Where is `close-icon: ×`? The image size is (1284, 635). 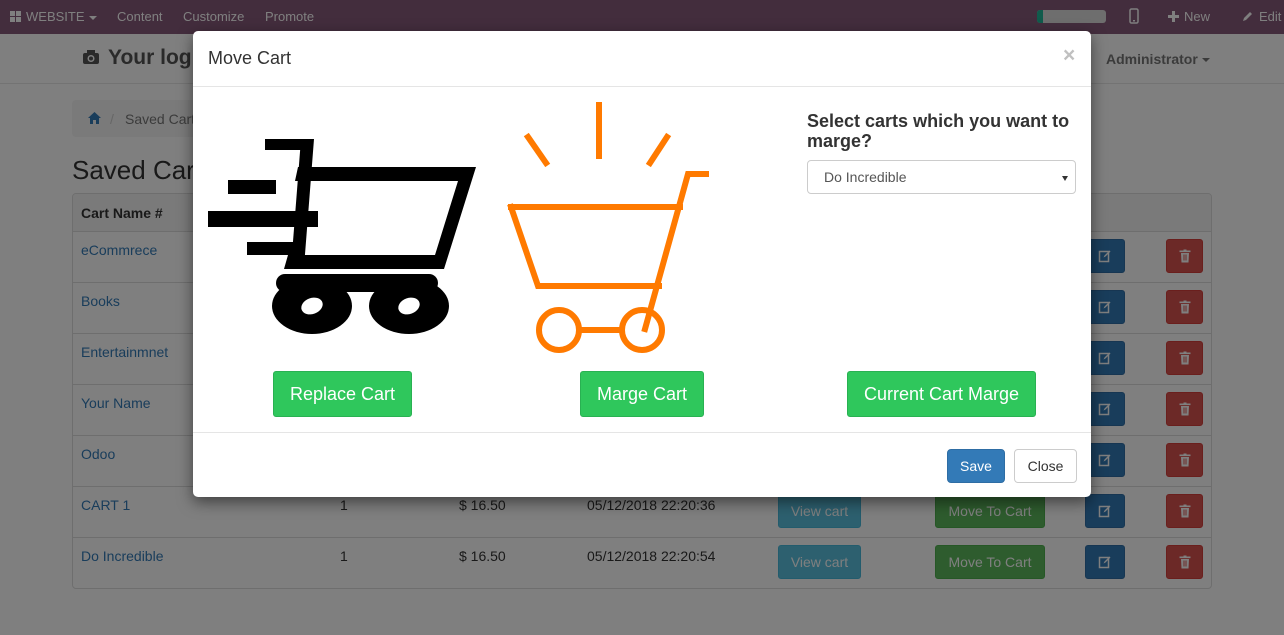 close-icon: × is located at coordinates (1069, 56).